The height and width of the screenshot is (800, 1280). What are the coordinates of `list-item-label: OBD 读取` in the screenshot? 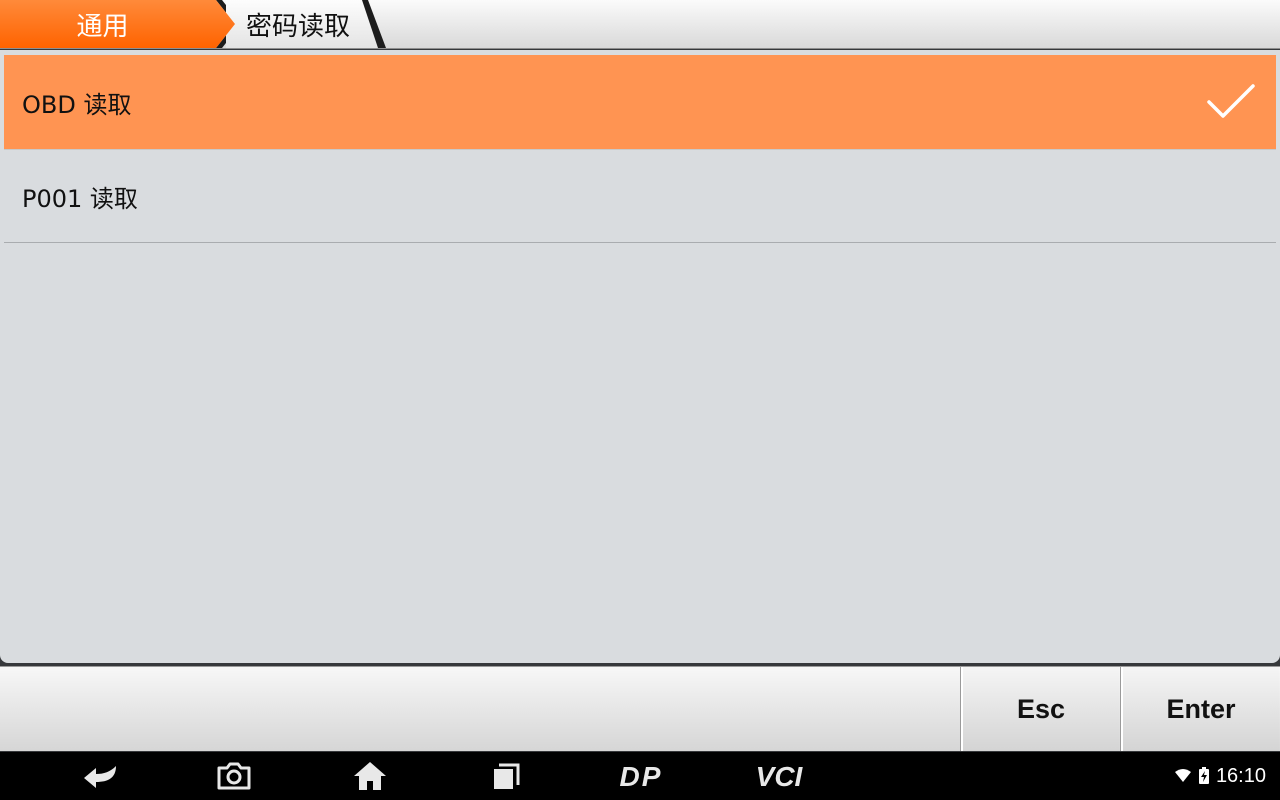 It's located at (77, 104).